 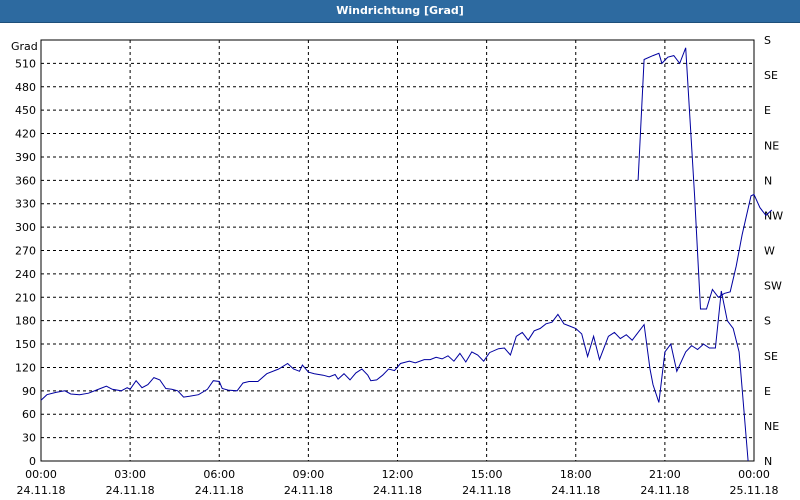 I want to click on y-tick-label: 510, so click(x=25, y=63).